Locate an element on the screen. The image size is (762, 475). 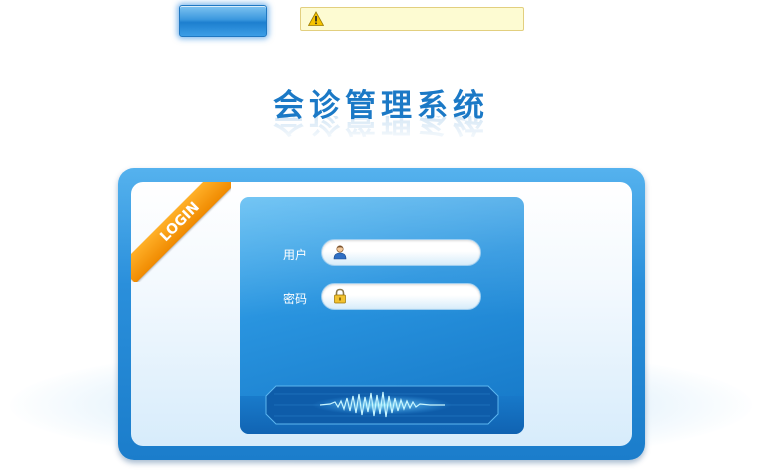
login-ribbon: LOGIN is located at coordinates (181, 232).